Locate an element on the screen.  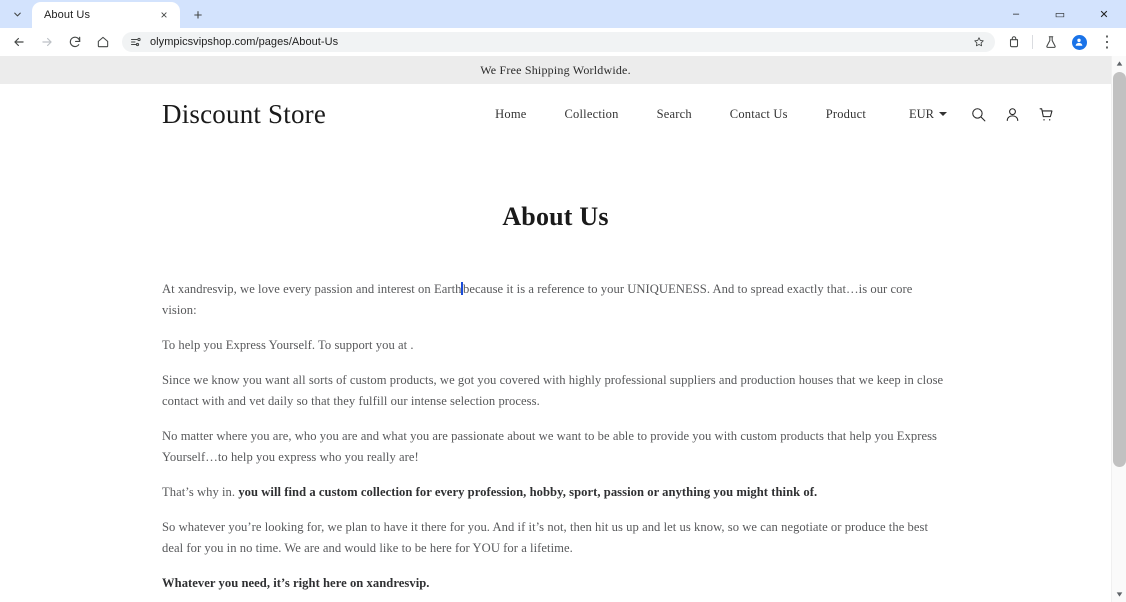
currency-selector: EUR is located at coordinates (923, 114).